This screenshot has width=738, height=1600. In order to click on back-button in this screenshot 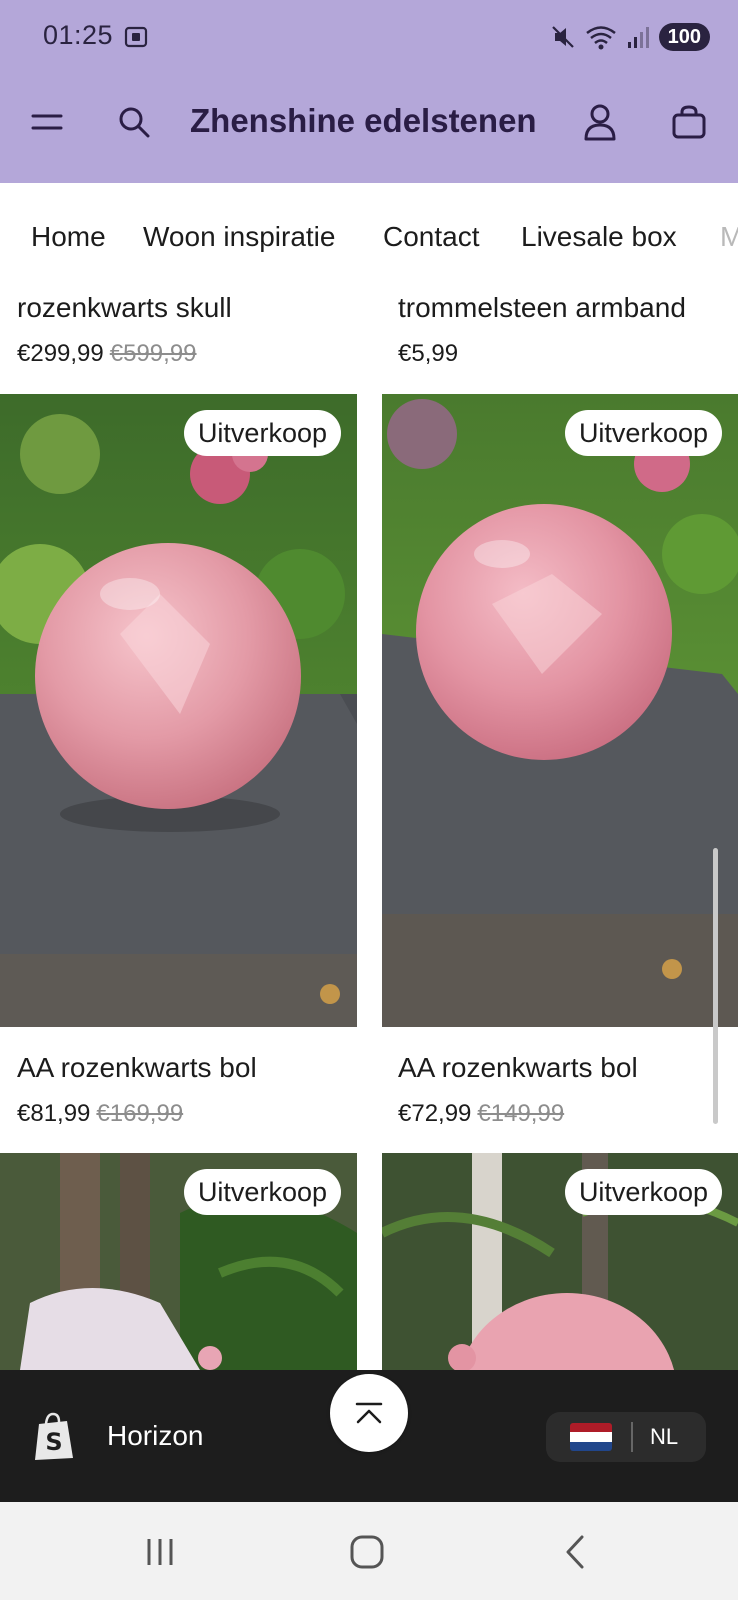, I will do `click(575, 1552)`.